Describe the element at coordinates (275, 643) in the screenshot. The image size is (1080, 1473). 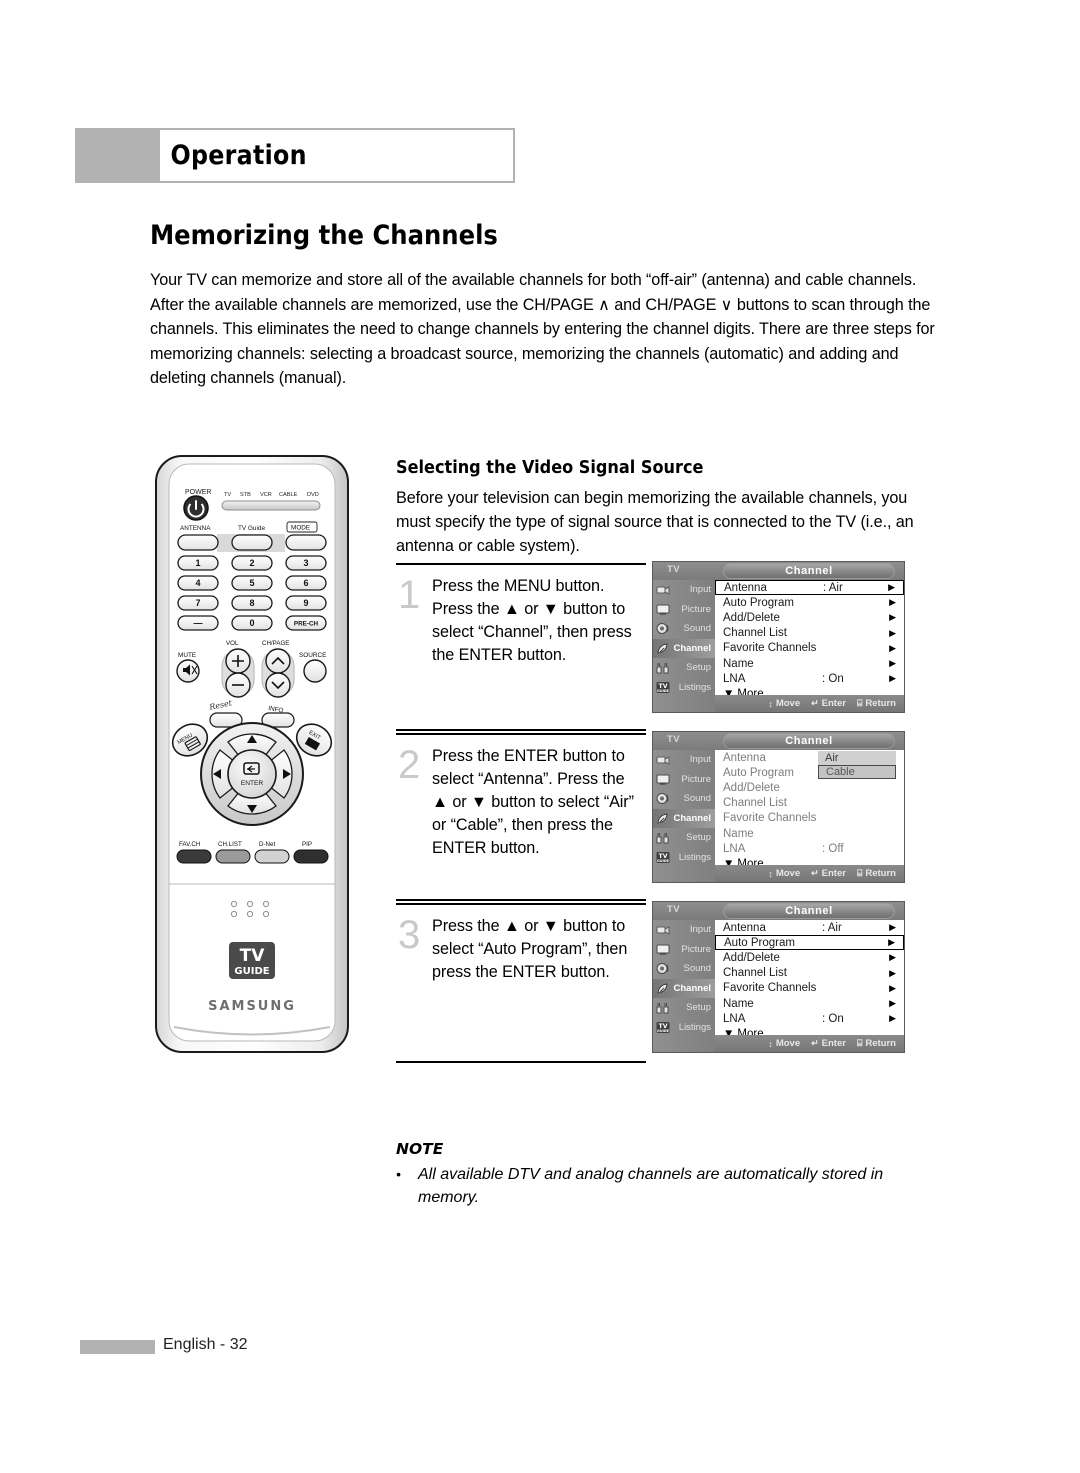
I see `chpage-label: CH/PAGE` at that location.